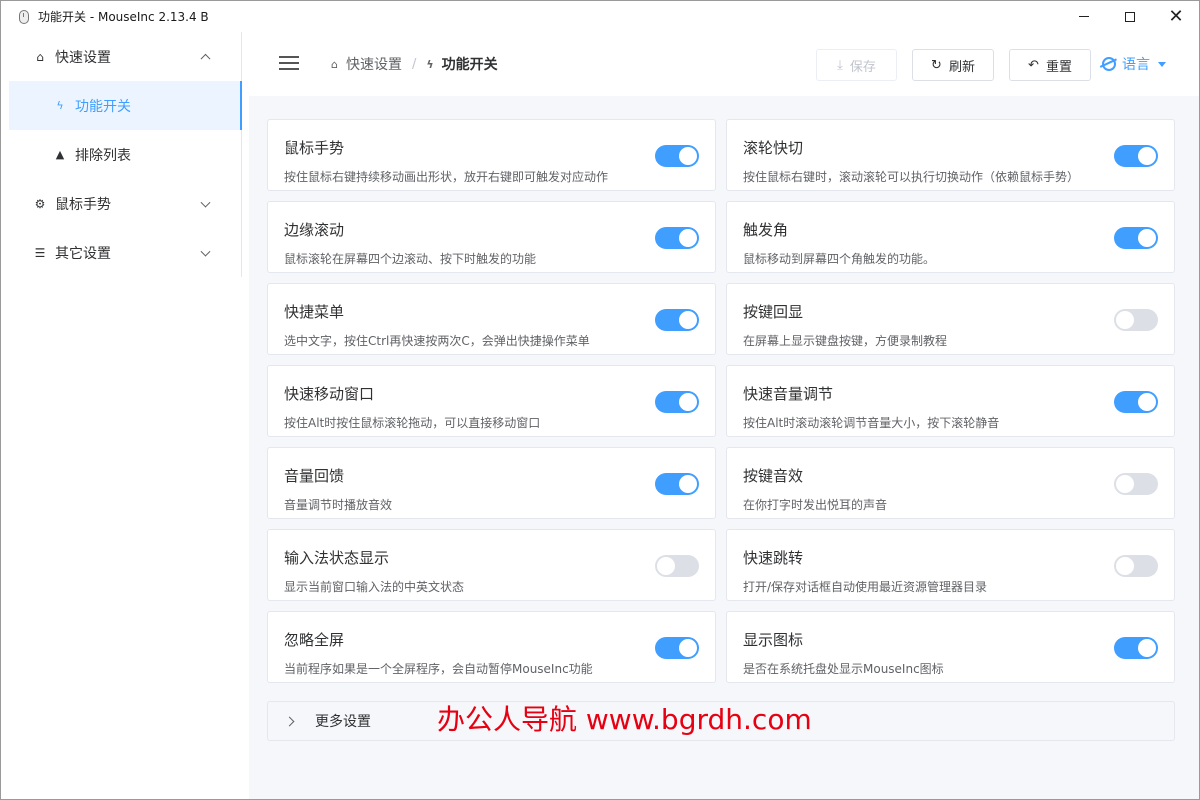  I want to click on feature-title: 快速音量调节, so click(788, 394).